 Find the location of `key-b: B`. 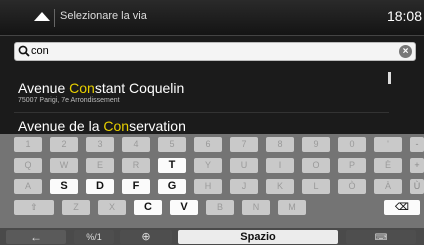

key-b: B is located at coordinates (220, 207).